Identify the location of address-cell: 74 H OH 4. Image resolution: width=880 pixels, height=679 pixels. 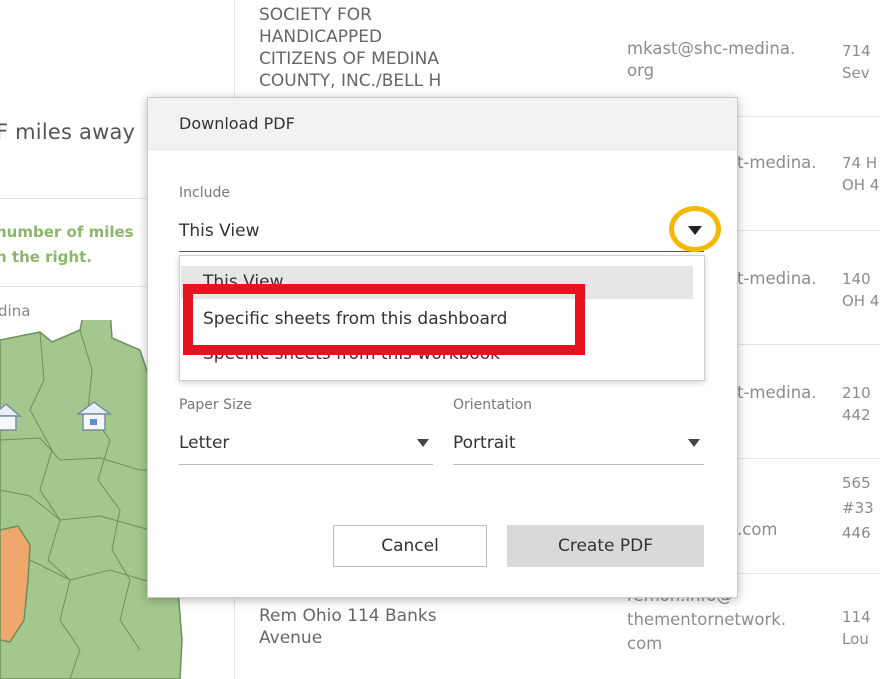
(860, 174).